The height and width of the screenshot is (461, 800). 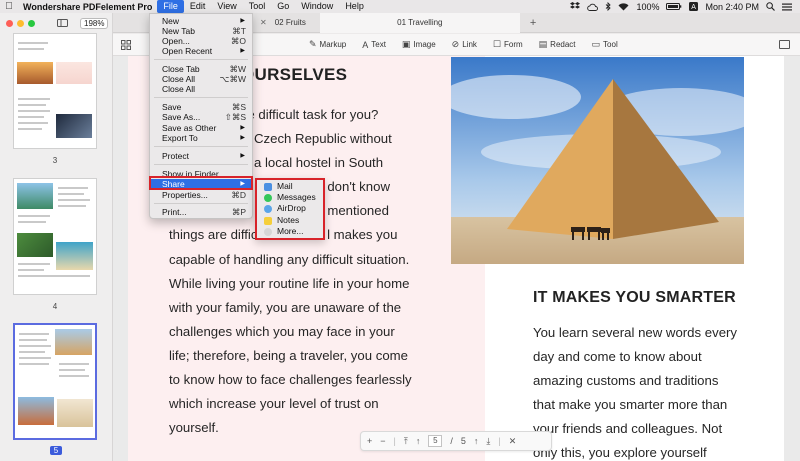 What do you see at coordinates (610, 44) in the screenshot?
I see `tool-label: Tool` at bounding box center [610, 44].